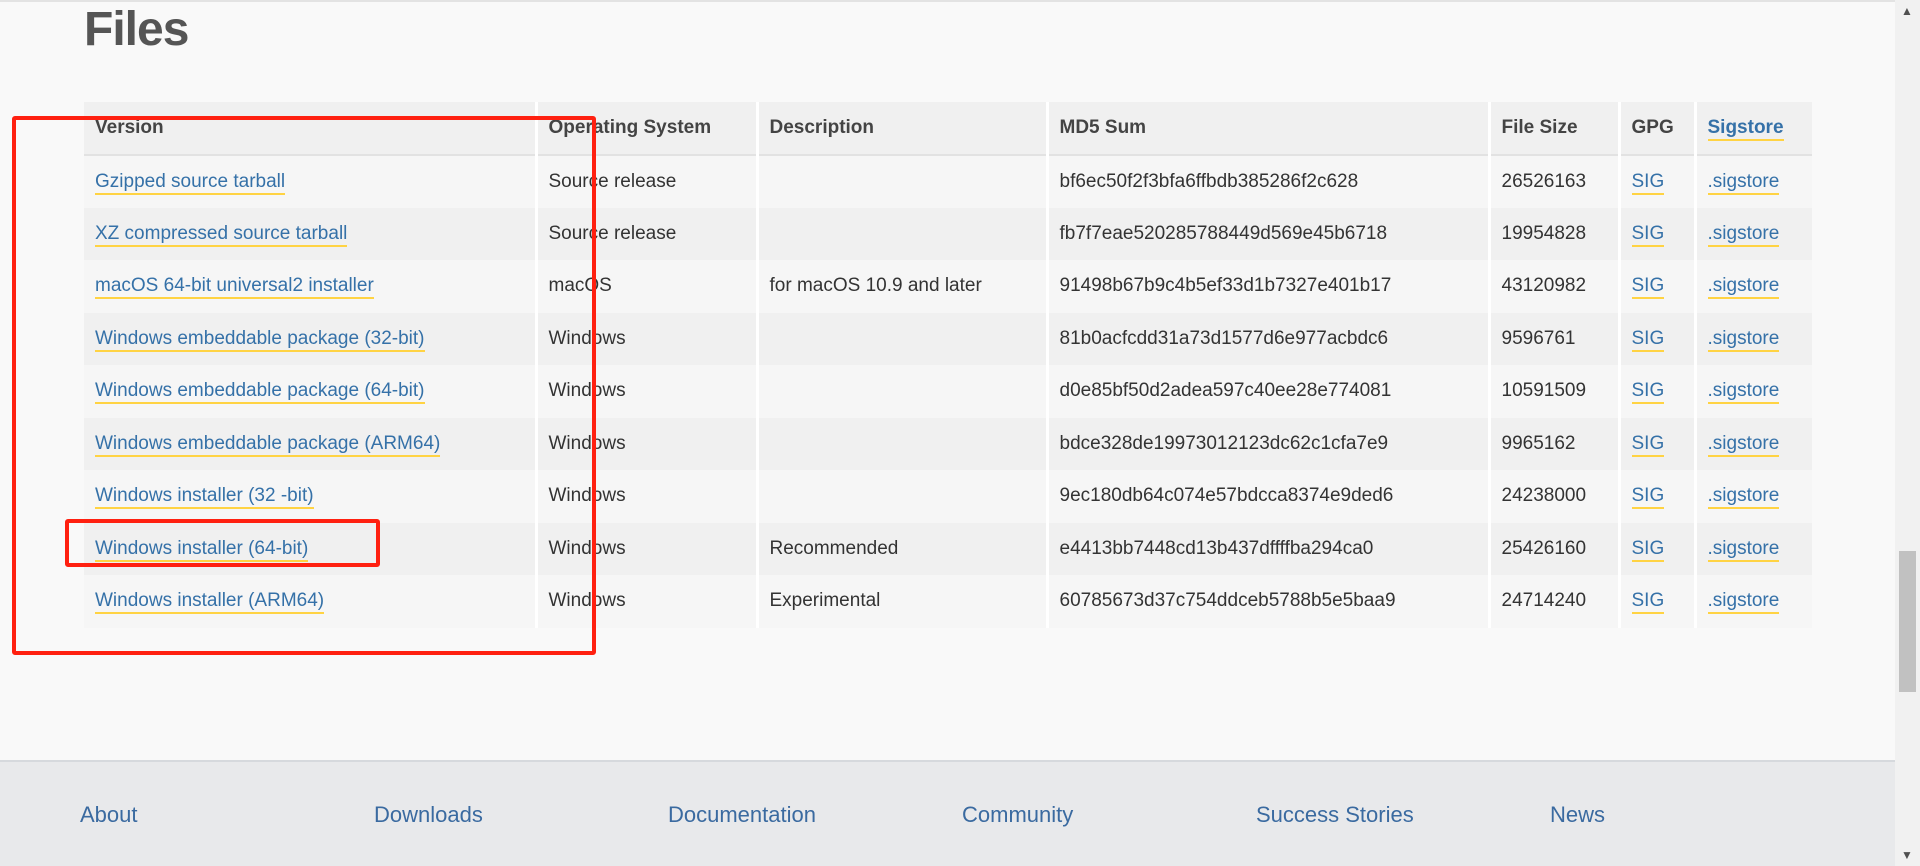  I want to click on cell-size: 10591509, so click(1553, 391).